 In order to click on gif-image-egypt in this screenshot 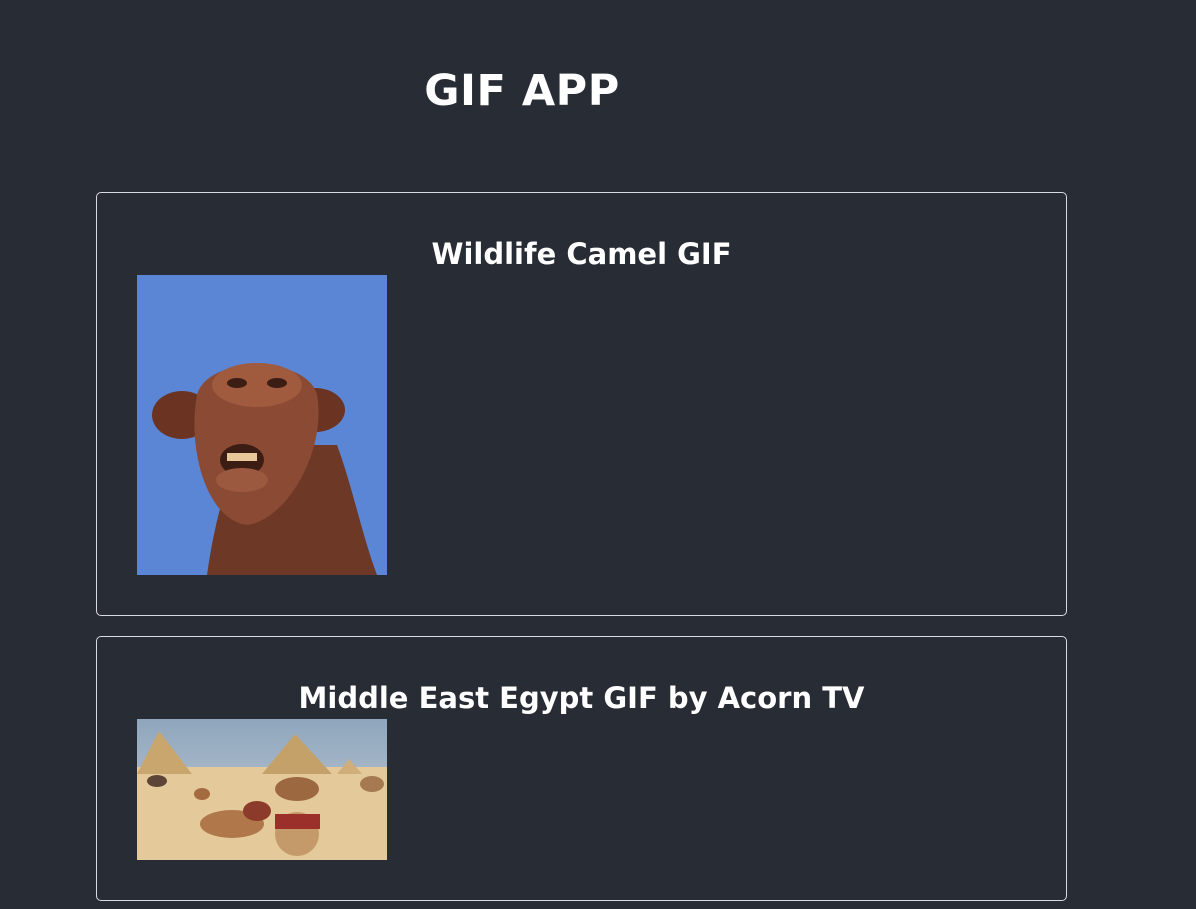, I will do `click(262, 789)`.